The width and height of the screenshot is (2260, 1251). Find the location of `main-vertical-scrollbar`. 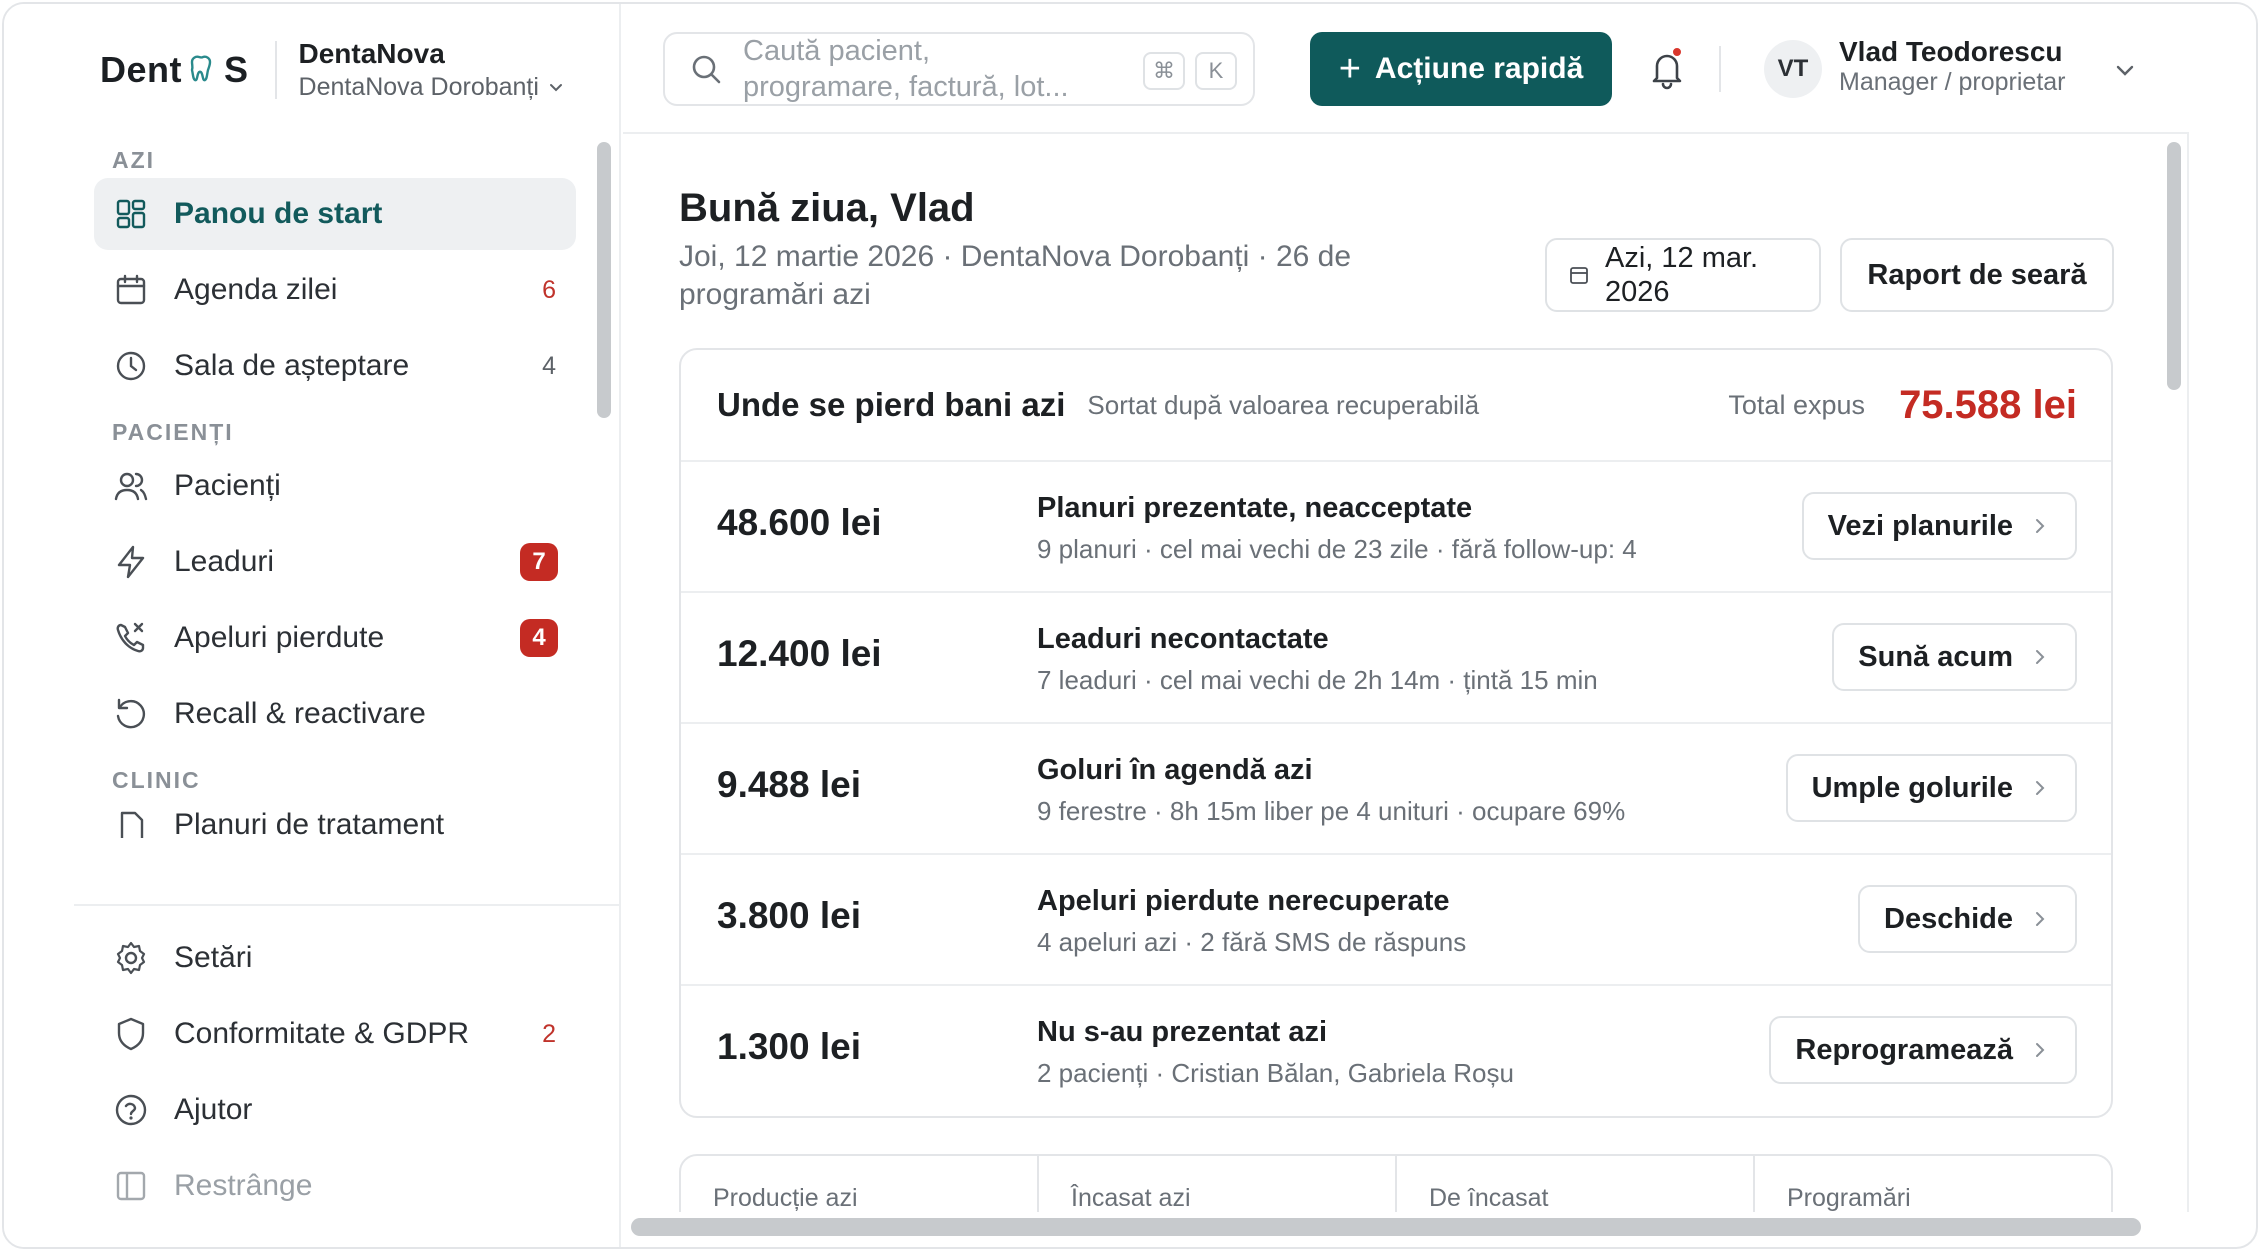

main-vertical-scrollbar is located at coordinates (2174, 266).